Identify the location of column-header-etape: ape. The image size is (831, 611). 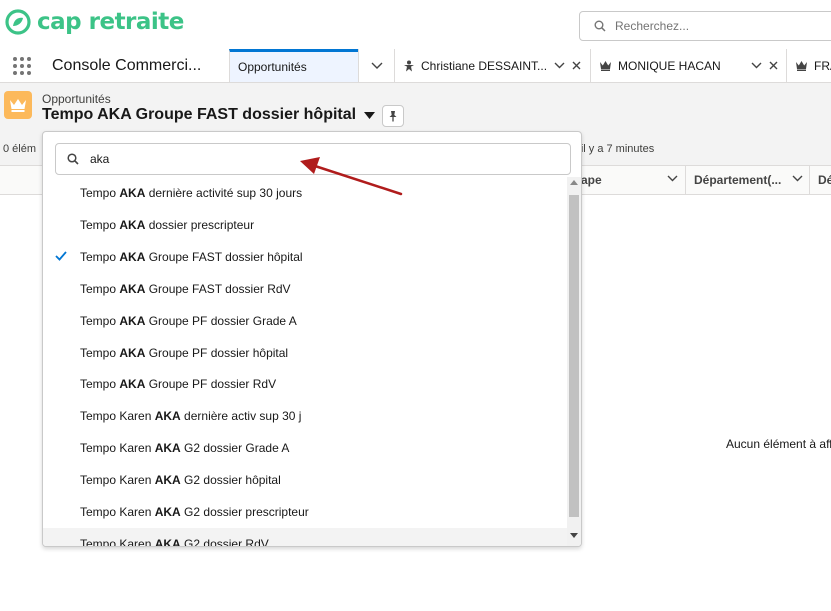
(628, 180).